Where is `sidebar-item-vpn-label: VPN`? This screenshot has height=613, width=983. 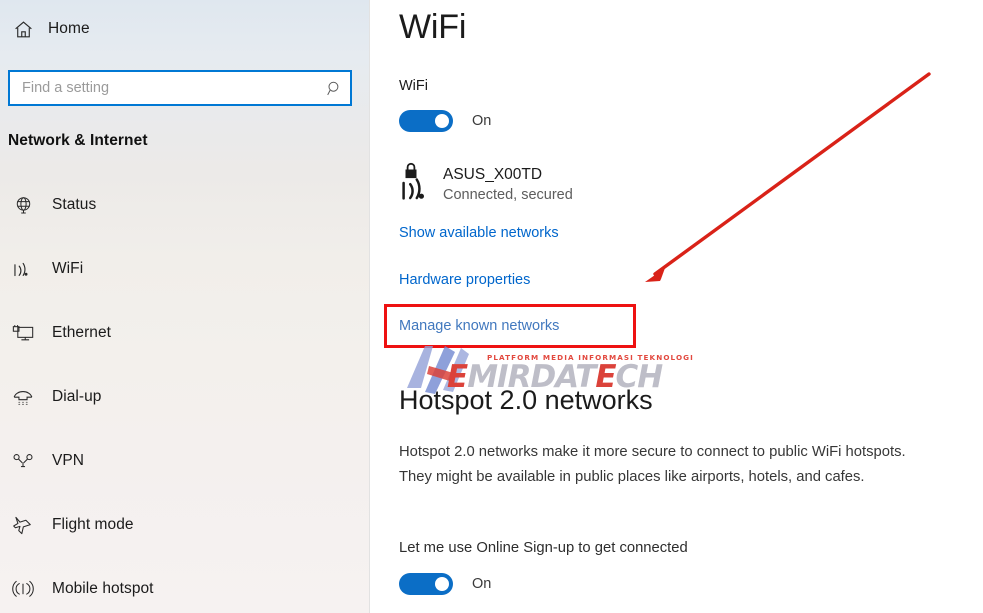
sidebar-item-vpn-label: VPN is located at coordinates (68, 460).